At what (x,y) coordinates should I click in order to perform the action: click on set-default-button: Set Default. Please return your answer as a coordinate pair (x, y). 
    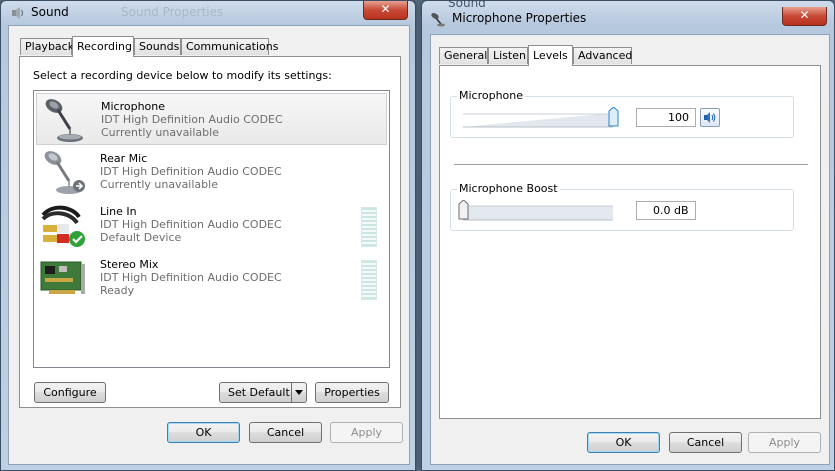
    Looking at the image, I should click on (263, 392).